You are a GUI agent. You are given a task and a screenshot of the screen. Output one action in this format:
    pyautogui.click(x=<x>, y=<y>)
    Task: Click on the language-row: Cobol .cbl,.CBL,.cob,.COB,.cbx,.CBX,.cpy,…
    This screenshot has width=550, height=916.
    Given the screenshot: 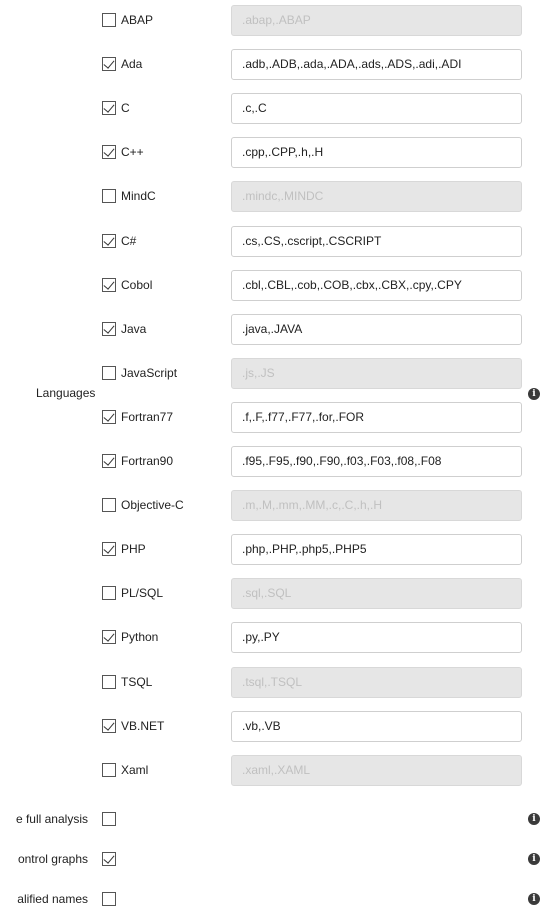 What is the action you would take?
    pyautogui.click(x=275, y=286)
    